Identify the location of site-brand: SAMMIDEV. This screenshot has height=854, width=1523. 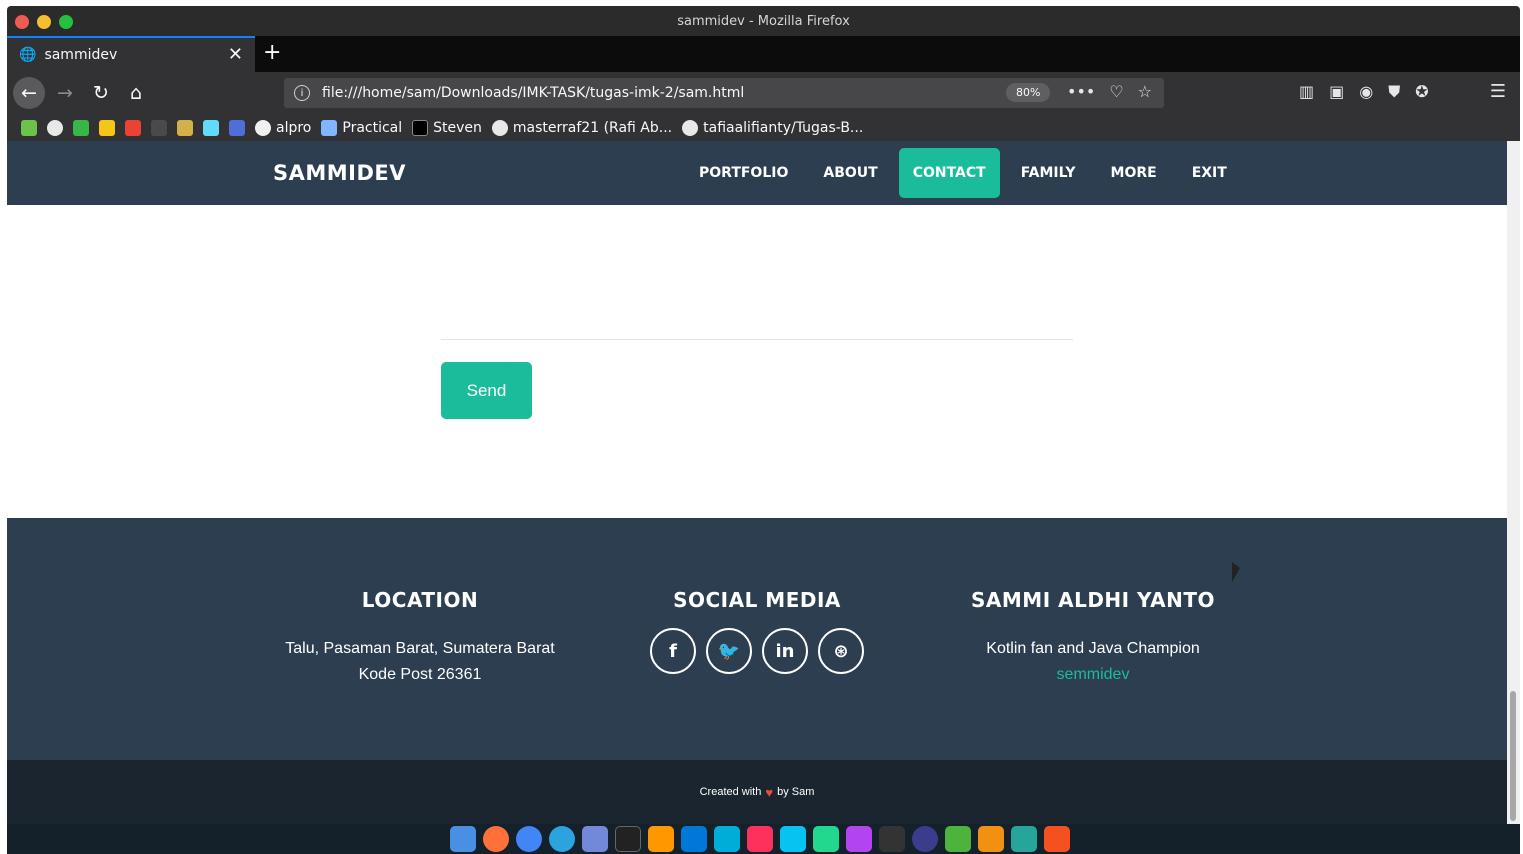
(339, 173).